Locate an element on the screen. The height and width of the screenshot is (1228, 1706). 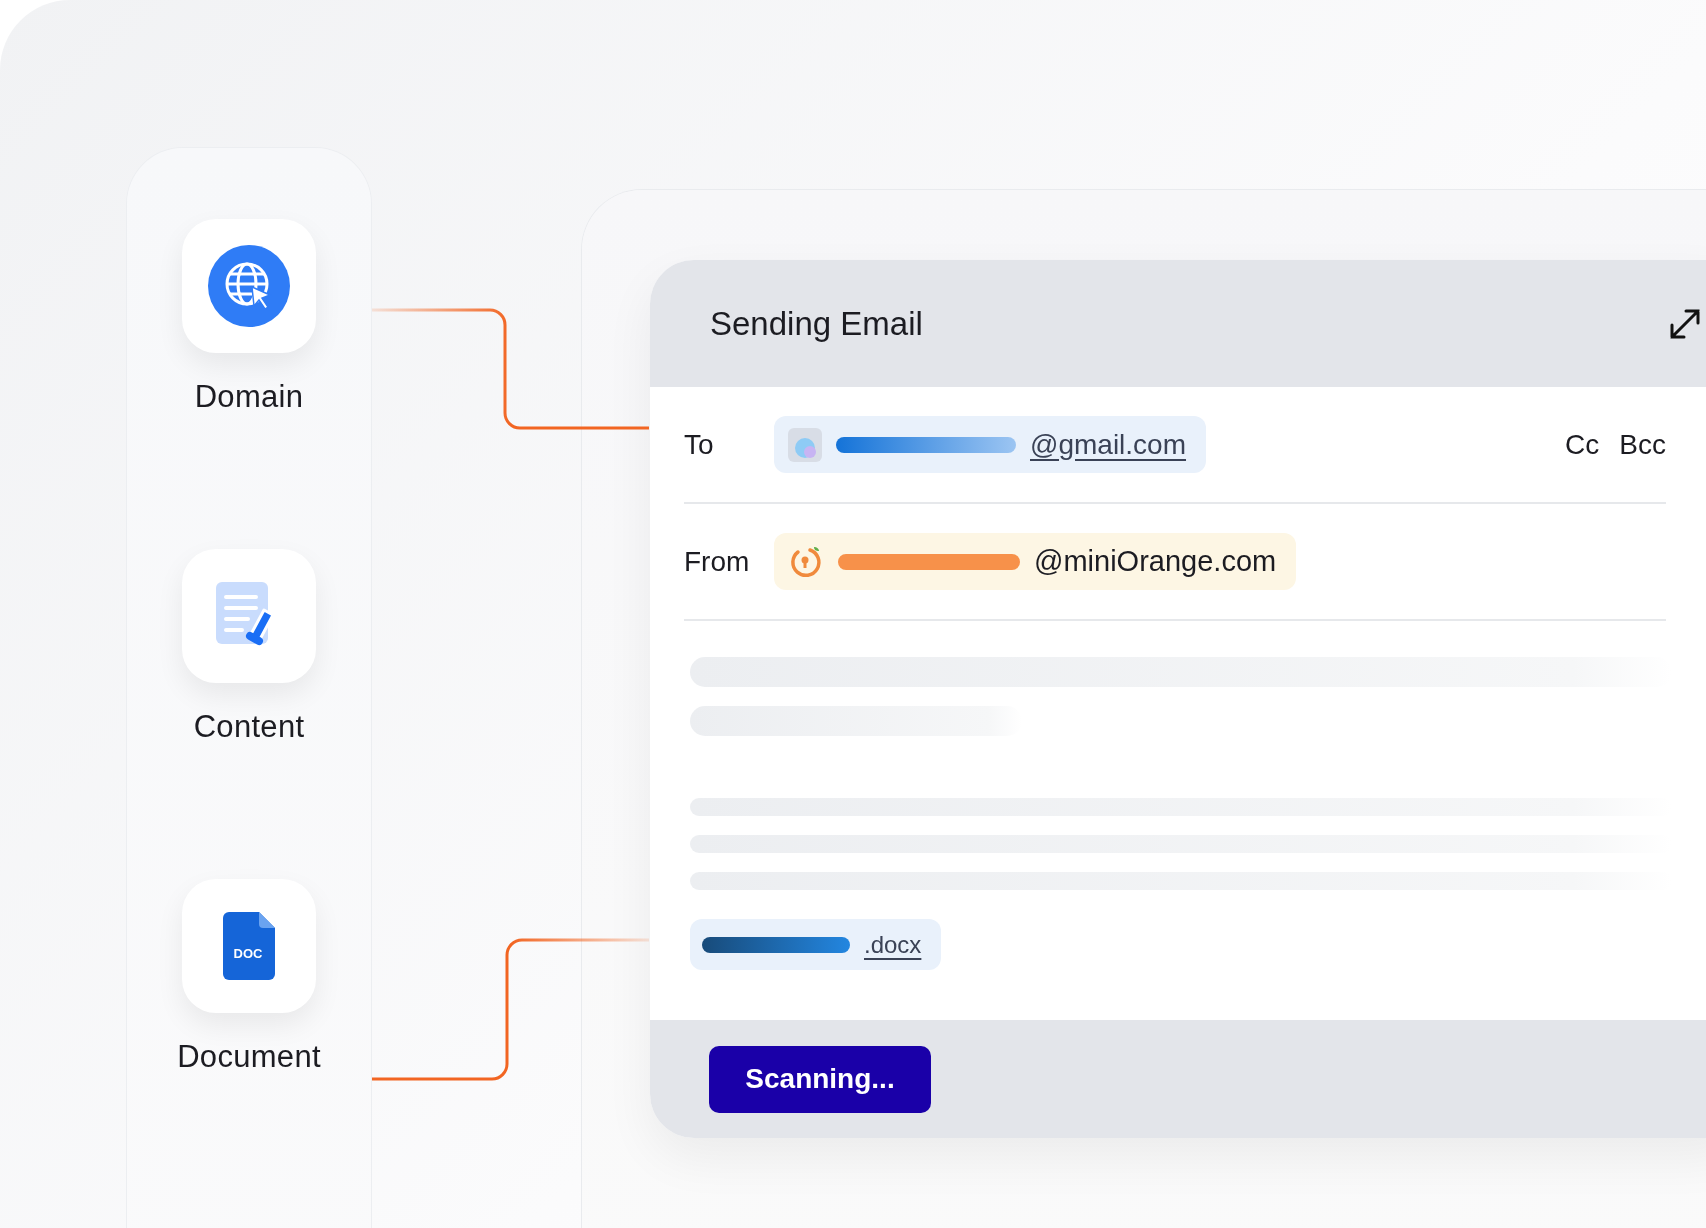
email-address: @miniOrange.com is located at coordinates (1155, 561).